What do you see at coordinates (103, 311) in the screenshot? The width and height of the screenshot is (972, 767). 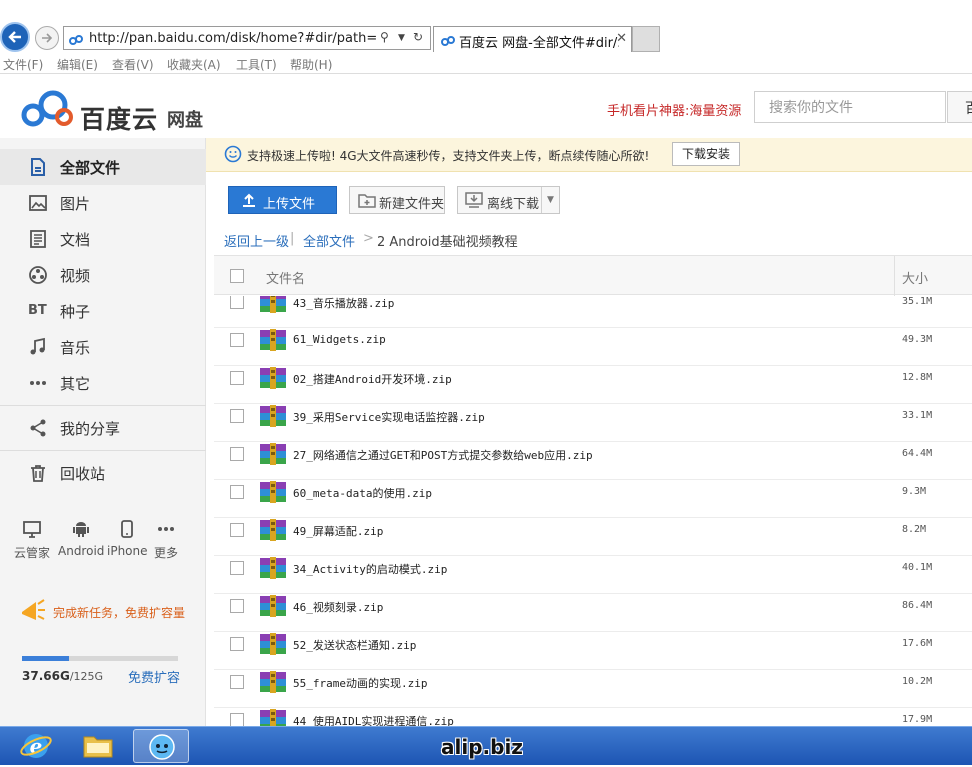 I see `sidebar-item-torrents: BT 种子` at bounding box center [103, 311].